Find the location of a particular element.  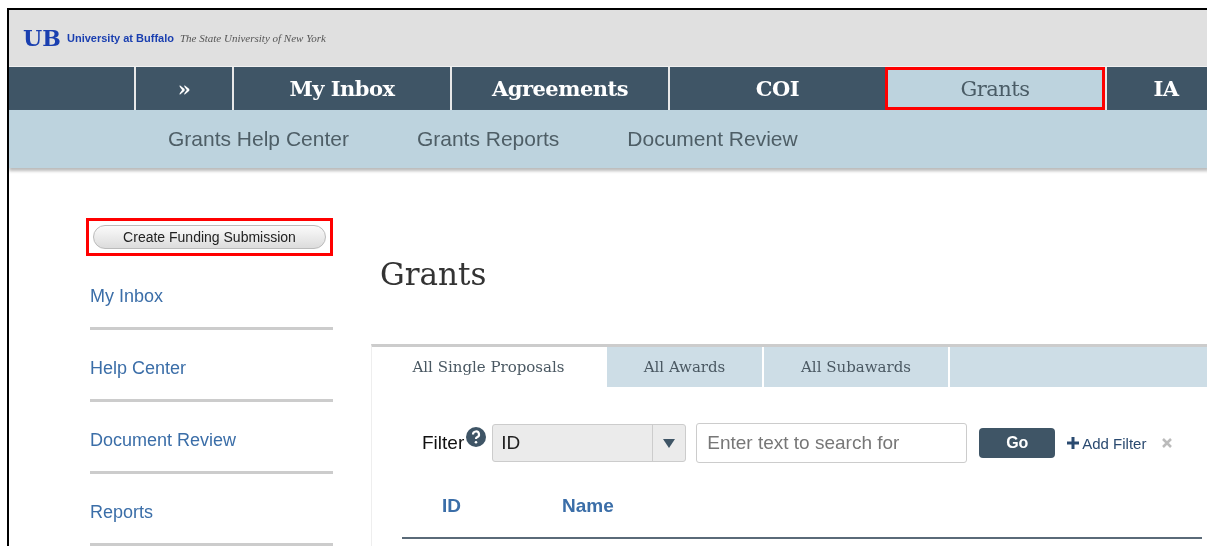

column-header: Name is located at coordinates (622, 506).